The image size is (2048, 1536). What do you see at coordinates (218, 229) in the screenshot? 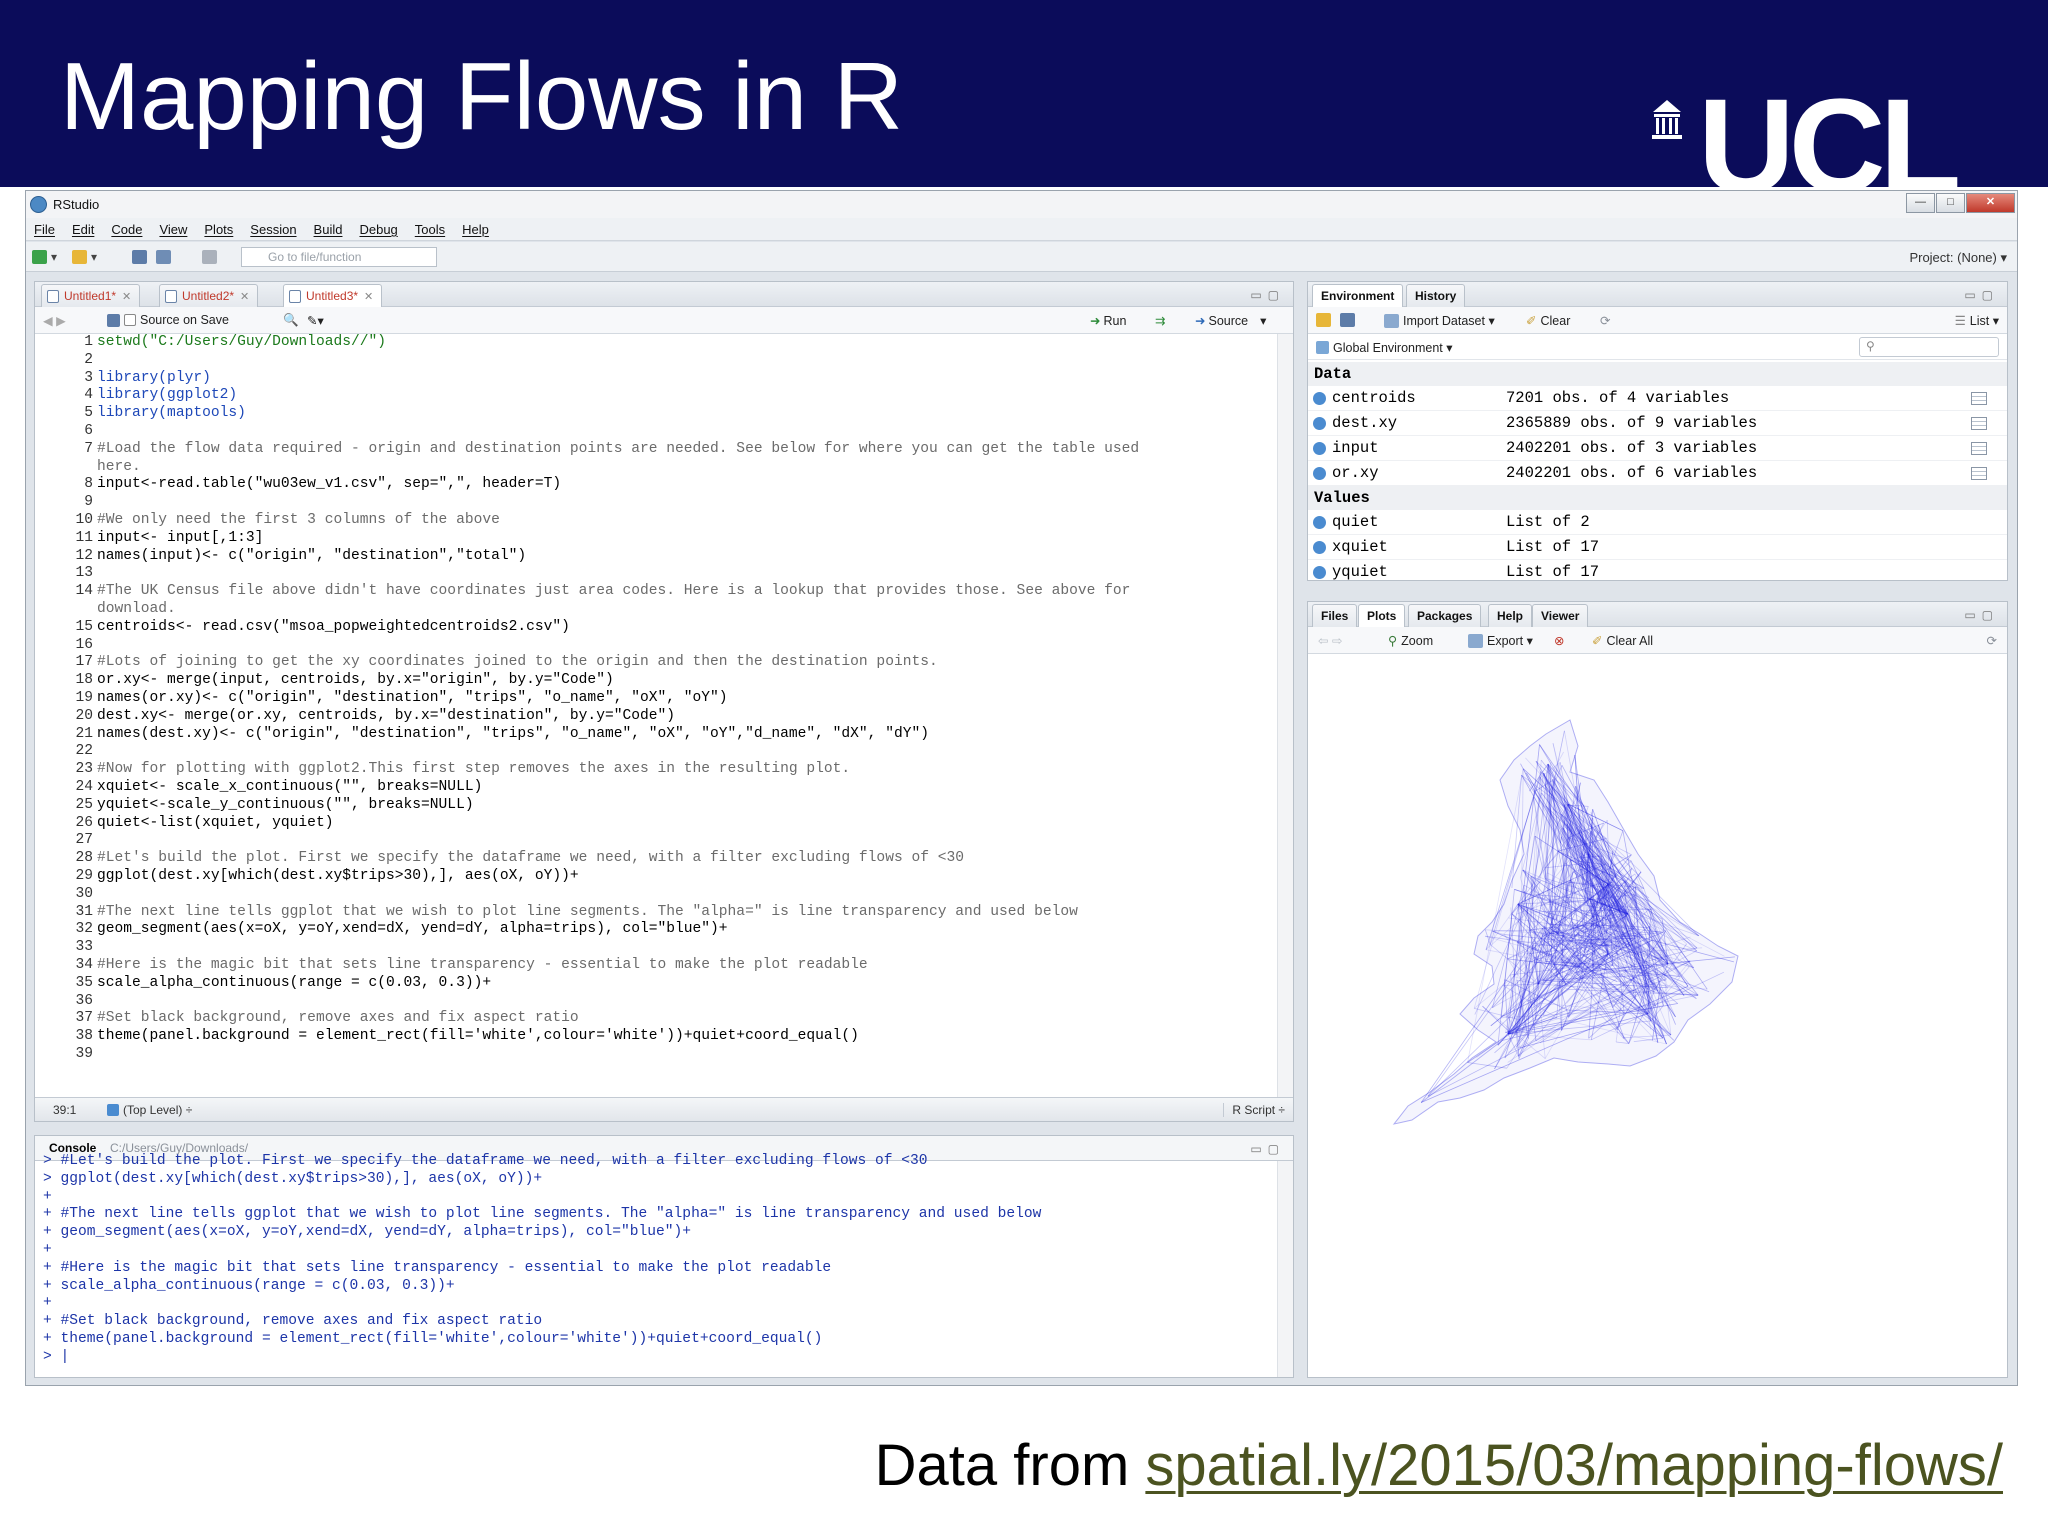
I see `menu-plots: Plots` at bounding box center [218, 229].